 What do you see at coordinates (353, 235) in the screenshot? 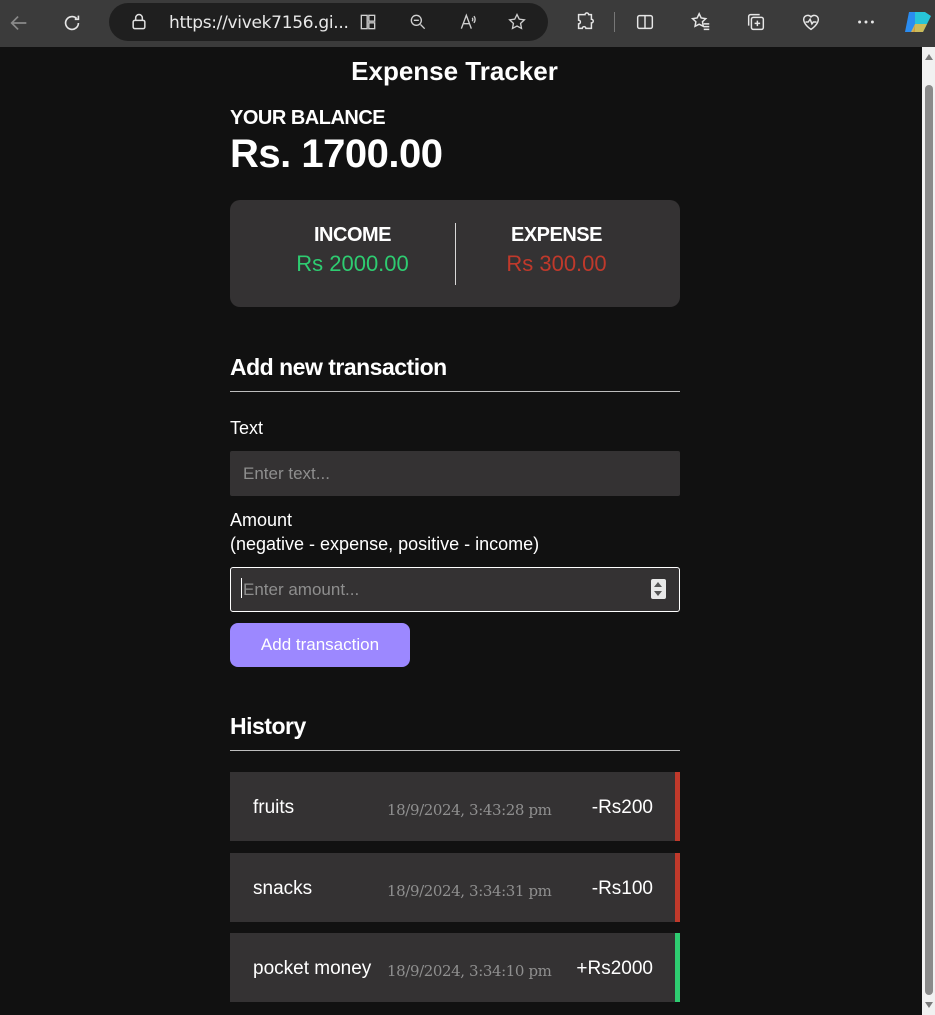
I see `income-label: INCOME` at bounding box center [353, 235].